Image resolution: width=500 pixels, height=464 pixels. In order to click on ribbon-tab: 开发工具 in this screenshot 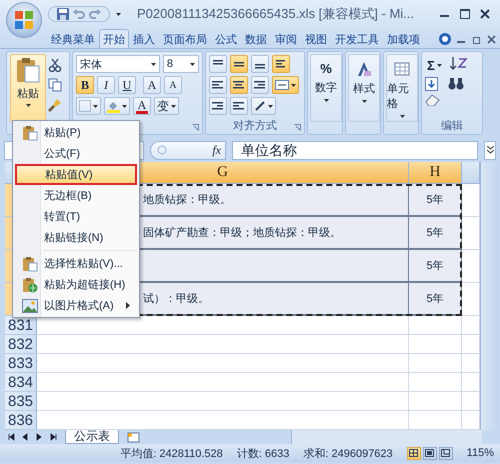, I will do `click(357, 38)`.